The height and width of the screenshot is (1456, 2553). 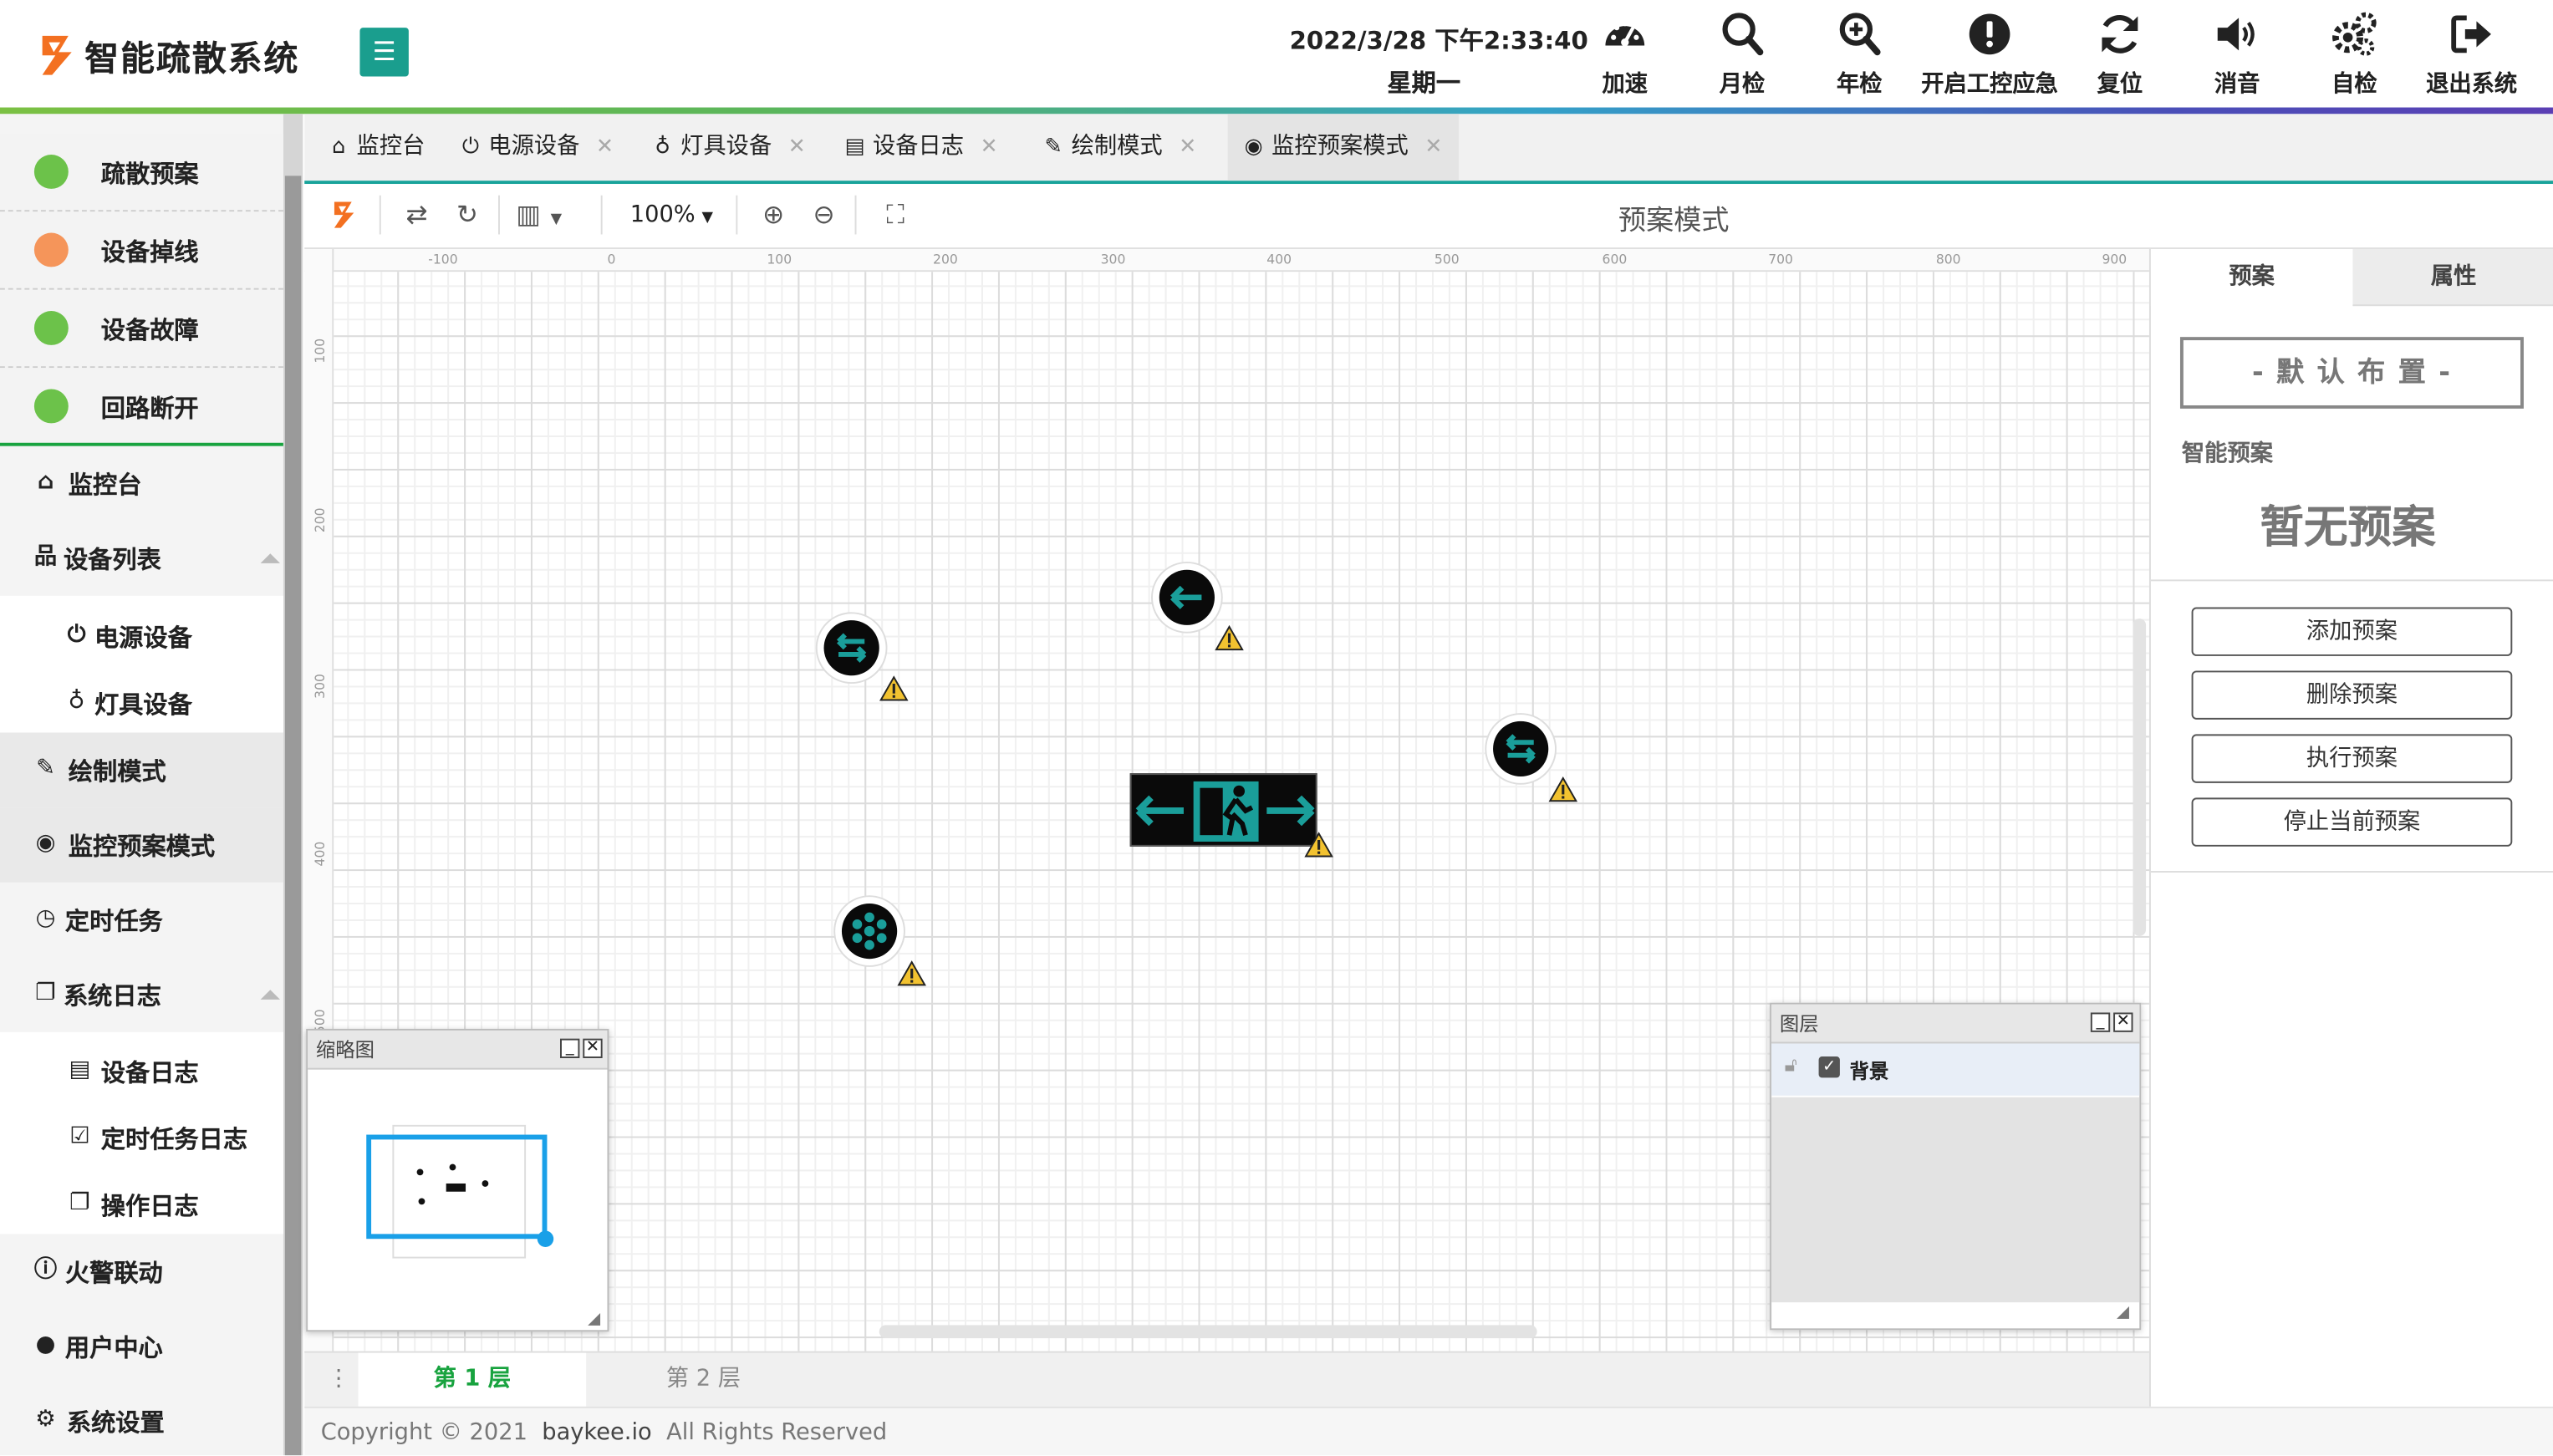 What do you see at coordinates (2251, 277) in the screenshot?
I see `tab-plan: 预案` at bounding box center [2251, 277].